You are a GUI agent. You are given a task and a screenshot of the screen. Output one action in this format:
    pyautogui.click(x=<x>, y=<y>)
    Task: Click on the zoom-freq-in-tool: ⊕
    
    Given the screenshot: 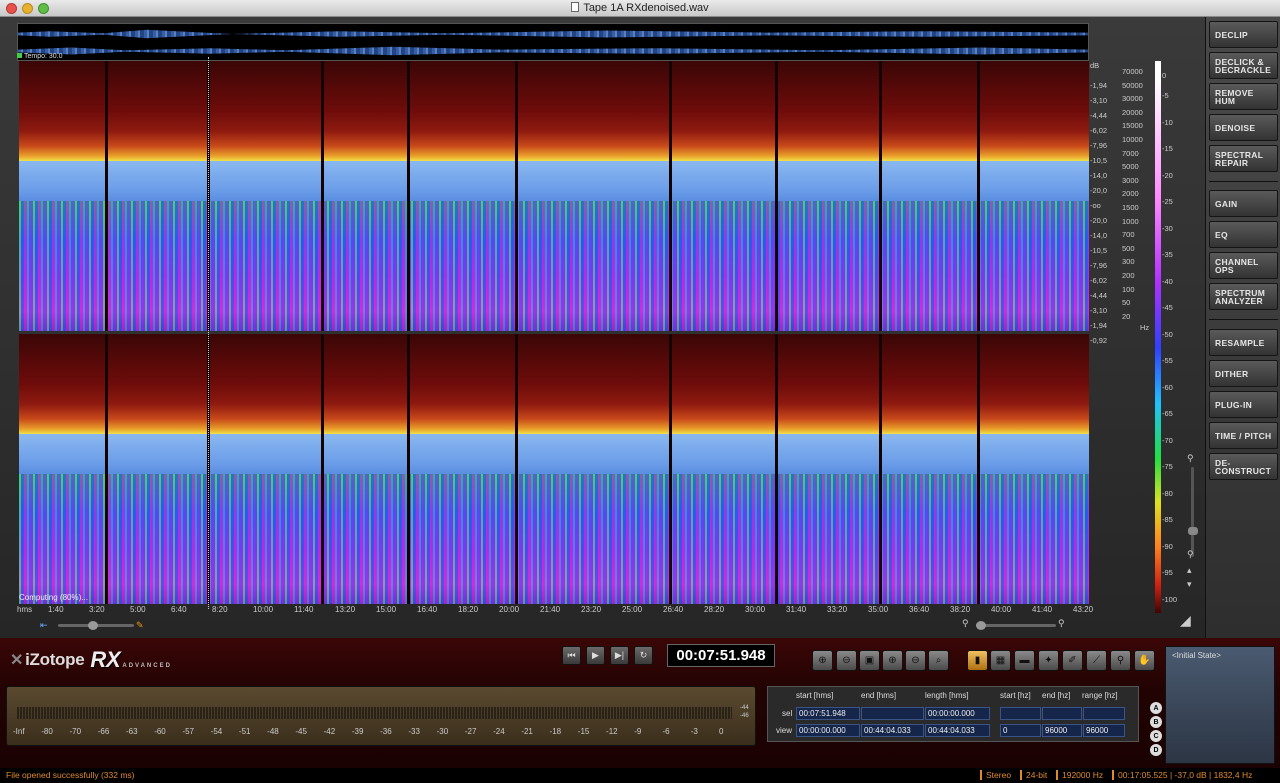 What is the action you would take?
    pyautogui.click(x=892, y=660)
    